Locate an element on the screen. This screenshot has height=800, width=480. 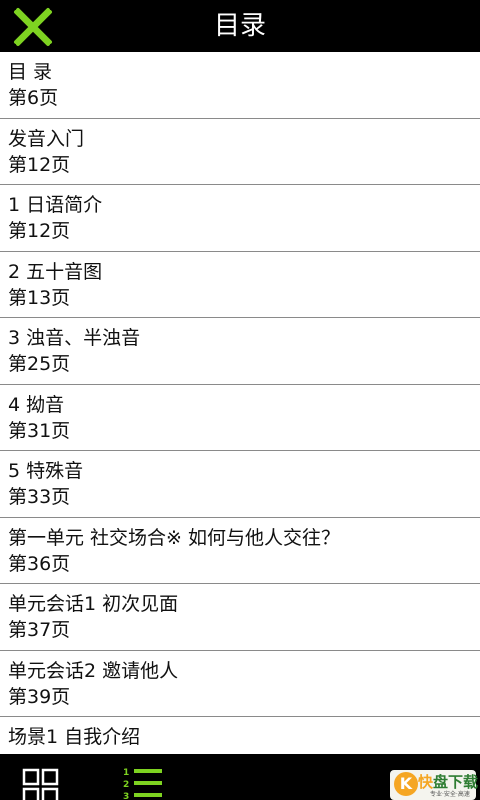
toc-item-page: 第33页 is located at coordinates (39, 497).